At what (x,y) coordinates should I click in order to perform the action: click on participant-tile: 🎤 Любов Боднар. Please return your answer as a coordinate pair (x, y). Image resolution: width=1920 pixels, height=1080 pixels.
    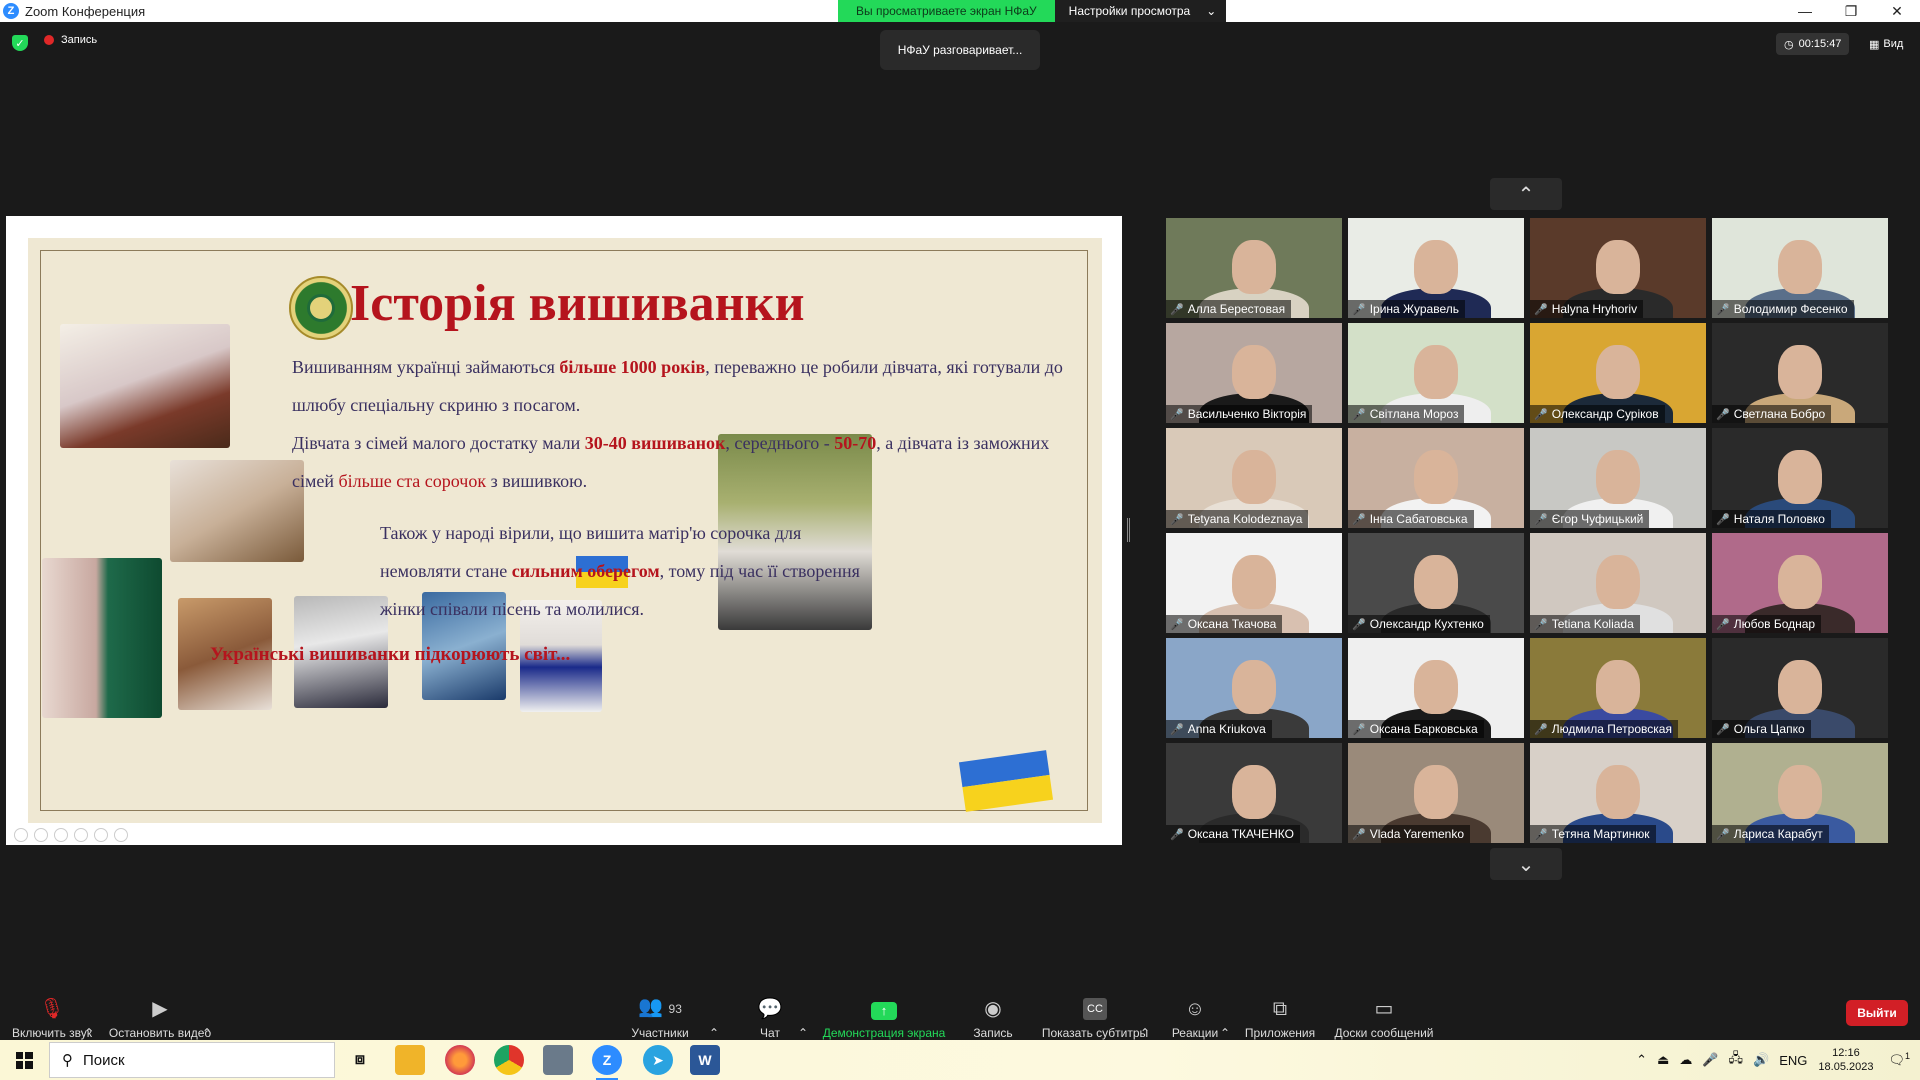
    Looking at the image, I should click on (1800, 583).